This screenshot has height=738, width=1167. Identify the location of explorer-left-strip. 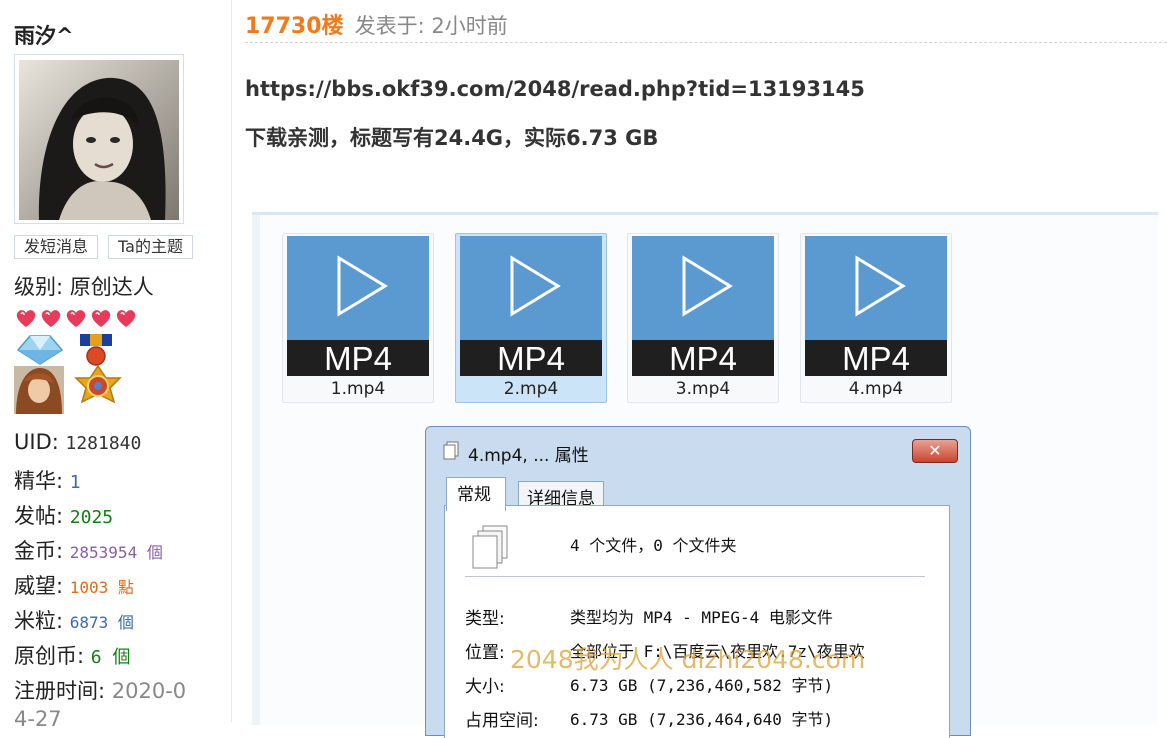
(256, 470).